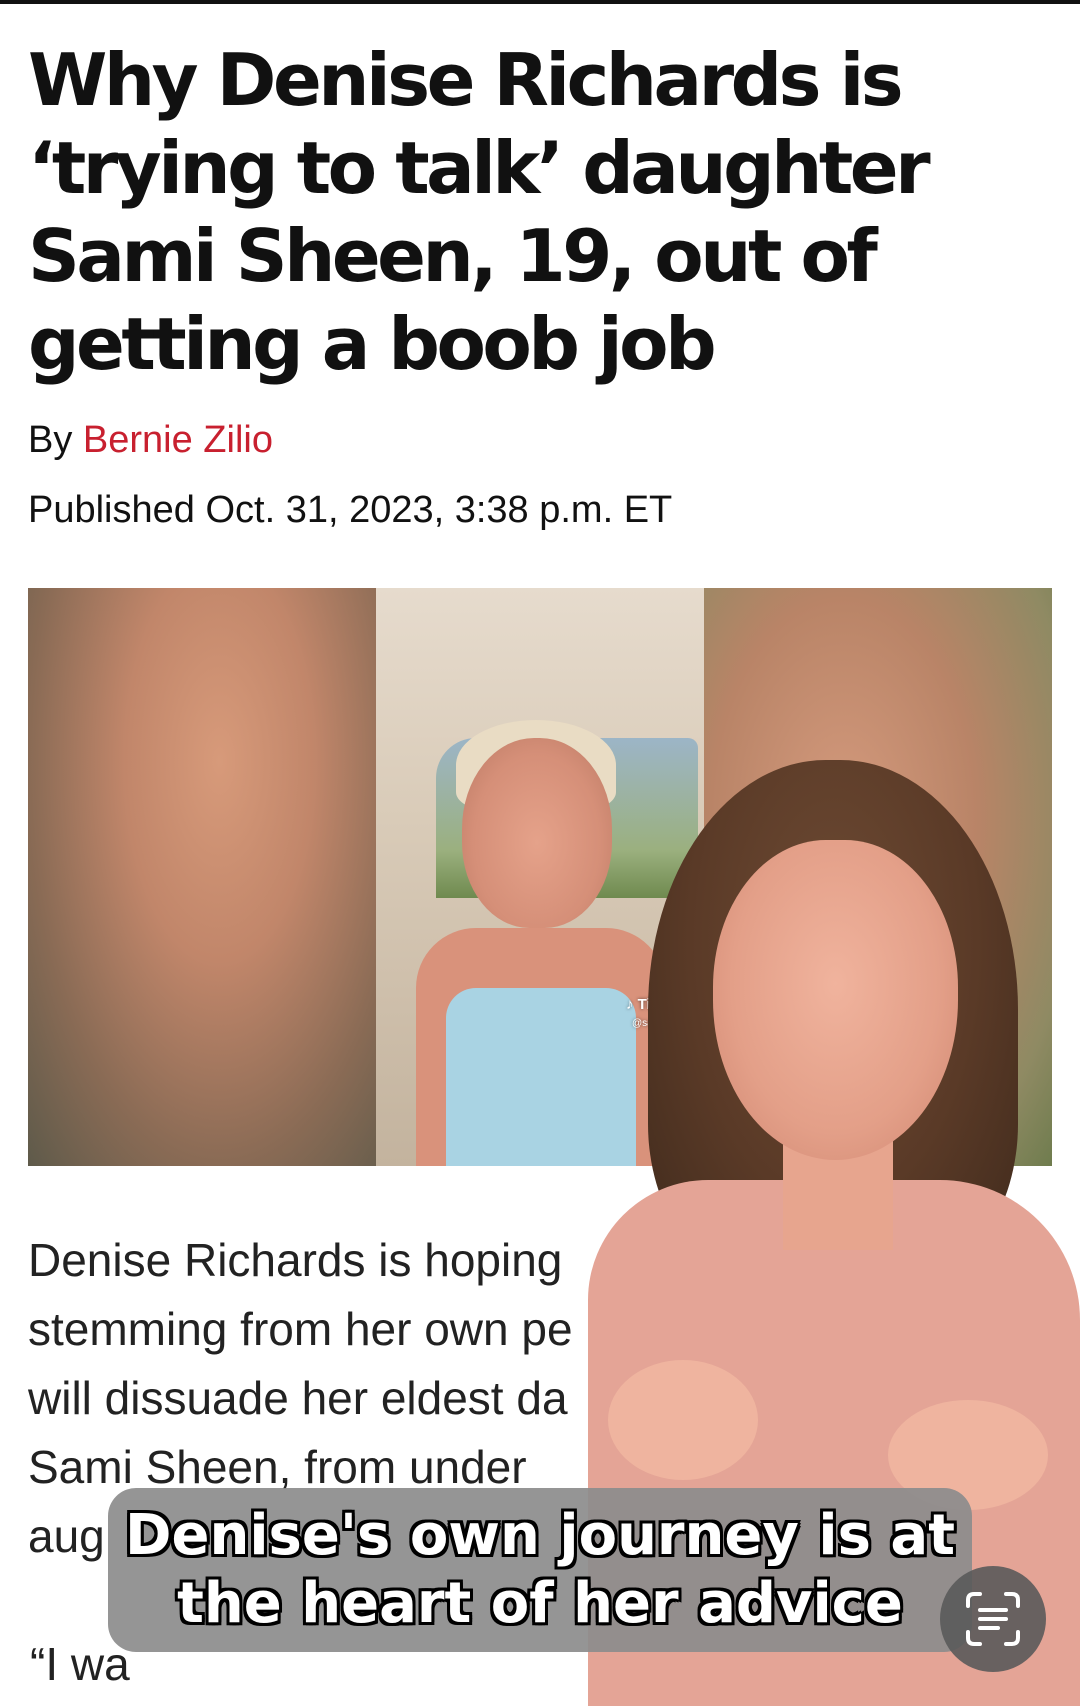  Describe the element at coordinates (683, 1420) in the screenshot. I see `presenter-hand-left` at that location.